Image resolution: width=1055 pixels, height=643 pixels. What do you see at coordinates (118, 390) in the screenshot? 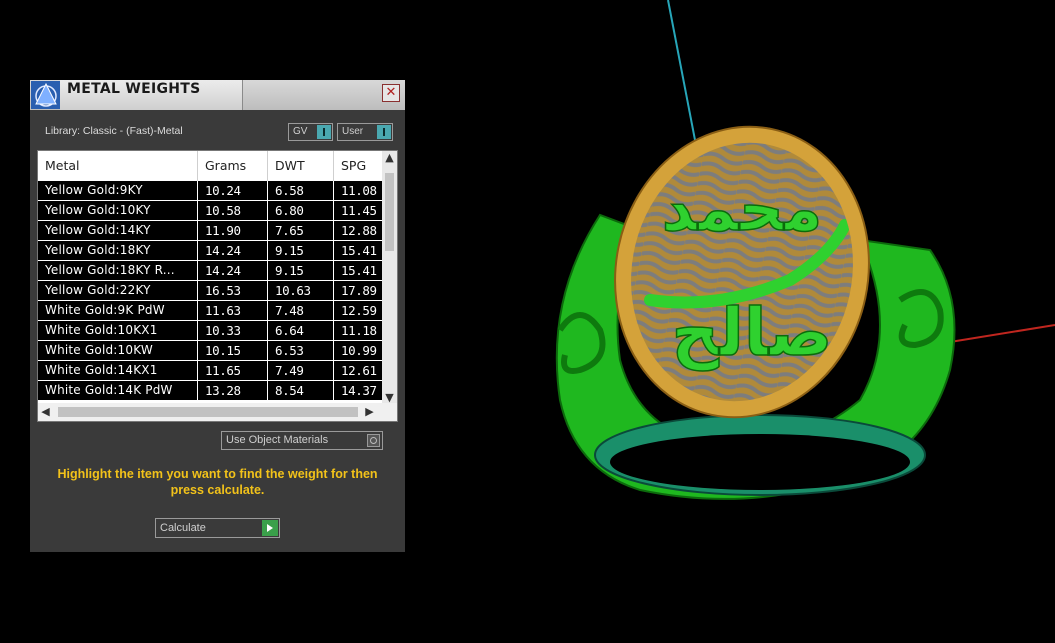
I see `cell-metal: White Gold:14K PdW` at bounding box center [118, 390].